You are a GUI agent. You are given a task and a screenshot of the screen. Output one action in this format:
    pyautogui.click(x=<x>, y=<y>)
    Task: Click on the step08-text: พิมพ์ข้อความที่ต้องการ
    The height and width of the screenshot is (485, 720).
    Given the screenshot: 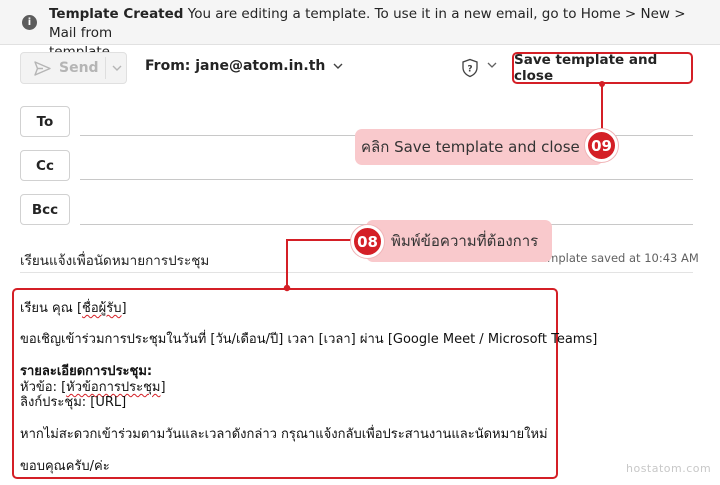 What is the action you would take?
    pyautogui.click(x=465, y=241)
    